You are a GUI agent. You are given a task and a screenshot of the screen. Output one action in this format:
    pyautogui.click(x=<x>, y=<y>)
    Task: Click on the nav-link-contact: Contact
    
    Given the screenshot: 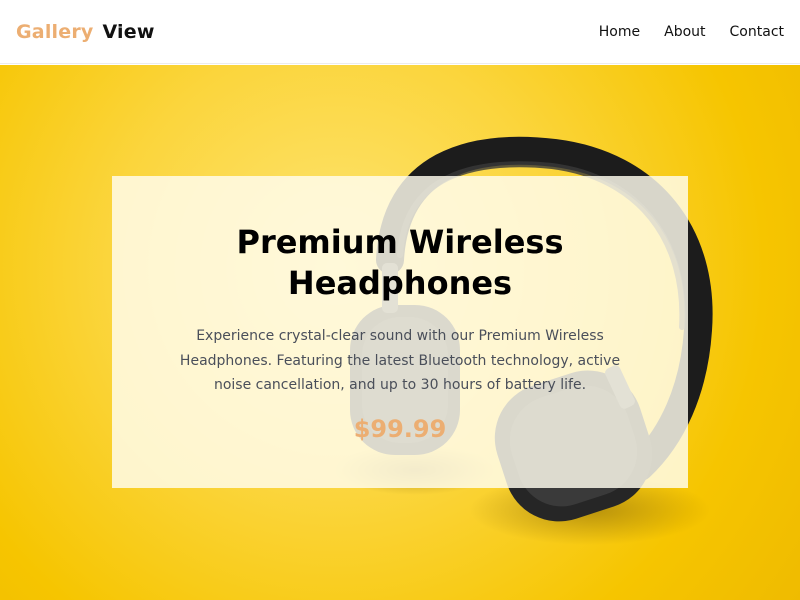 What is the action you would take?
    pyautogui.click(x=757, y=32)
    